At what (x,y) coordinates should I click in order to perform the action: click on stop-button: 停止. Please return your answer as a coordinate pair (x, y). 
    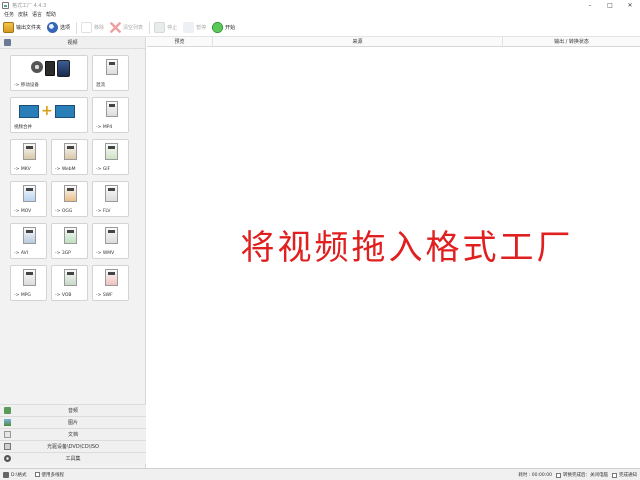
    Looking at the image, I should click on (165, 28).